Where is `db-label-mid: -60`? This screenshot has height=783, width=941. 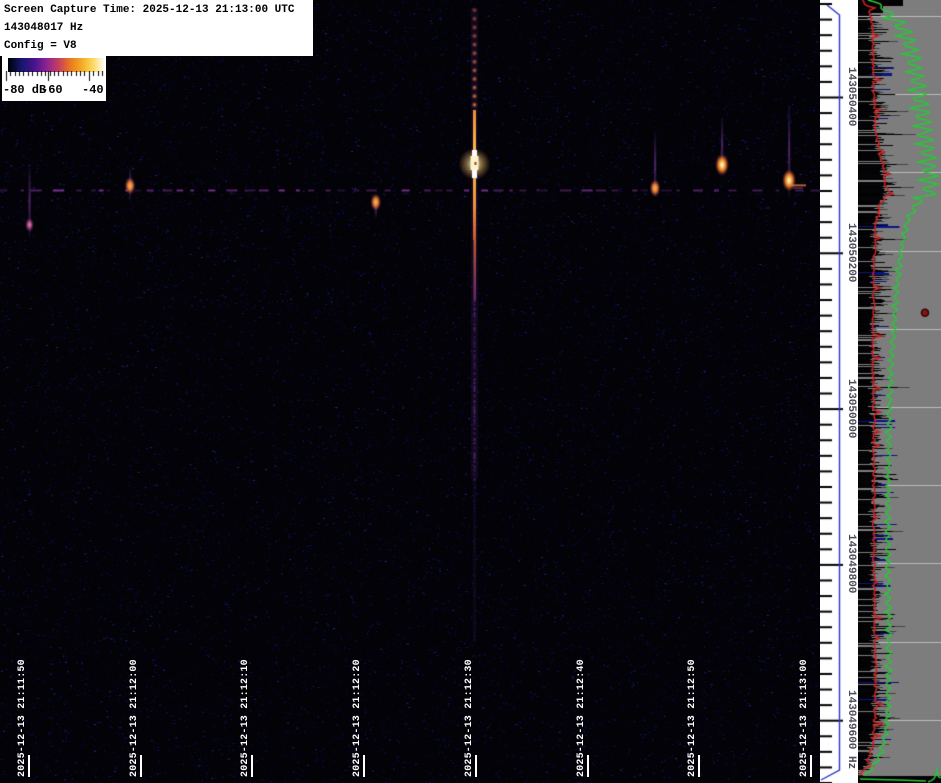 db-label-mid: -60 is located at coordinates (52, 90).